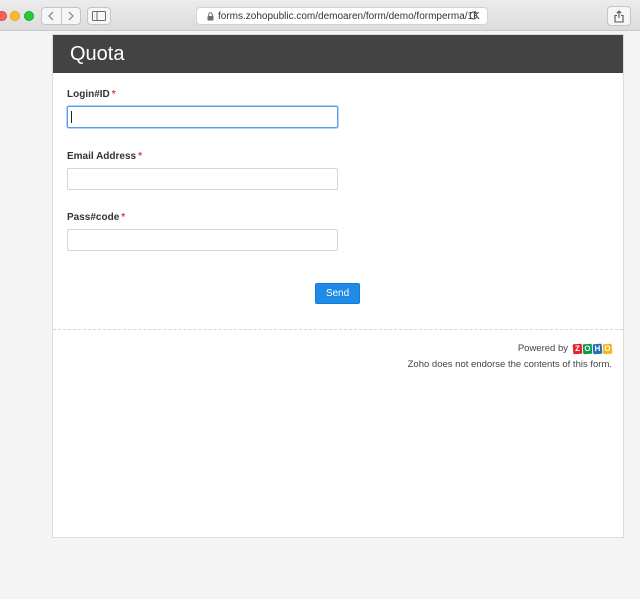 This screenshot has height=599, width=640. I want to click on login-id-input, so click(202, 117).